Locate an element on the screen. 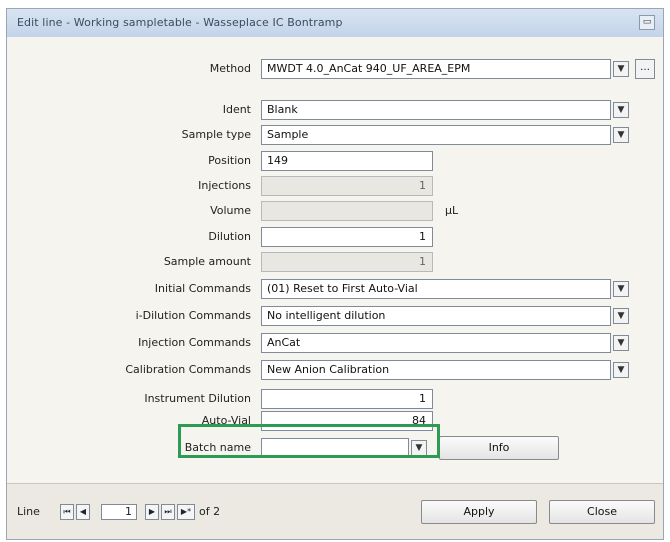 This screenshot has width=670, height=542. dilution-input: 1 is located at coordinates (347, 237).